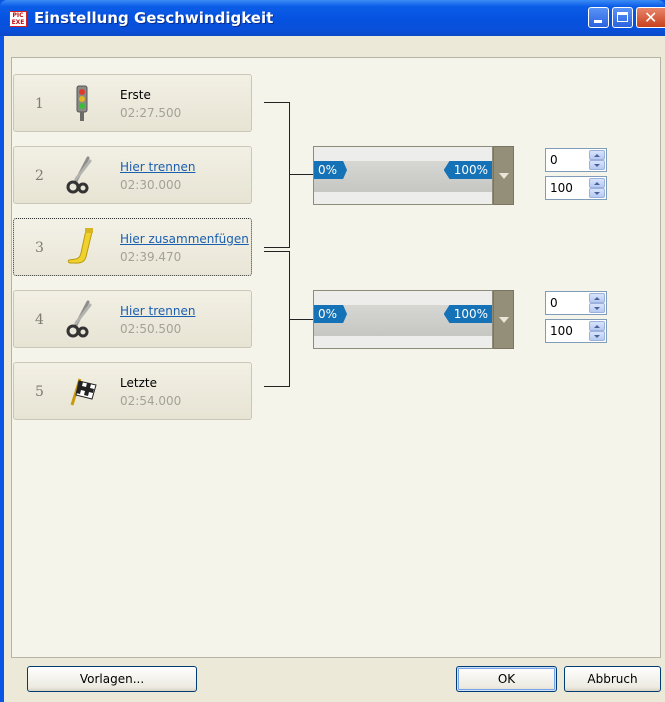 This screenshot has height=702, width=665. What do you see at coordinates (132, 247) in the screenshot?
I see `stop-item-selected: 3 Hier zusammenfügen 02:39.470` at bounding box center [132, 247].